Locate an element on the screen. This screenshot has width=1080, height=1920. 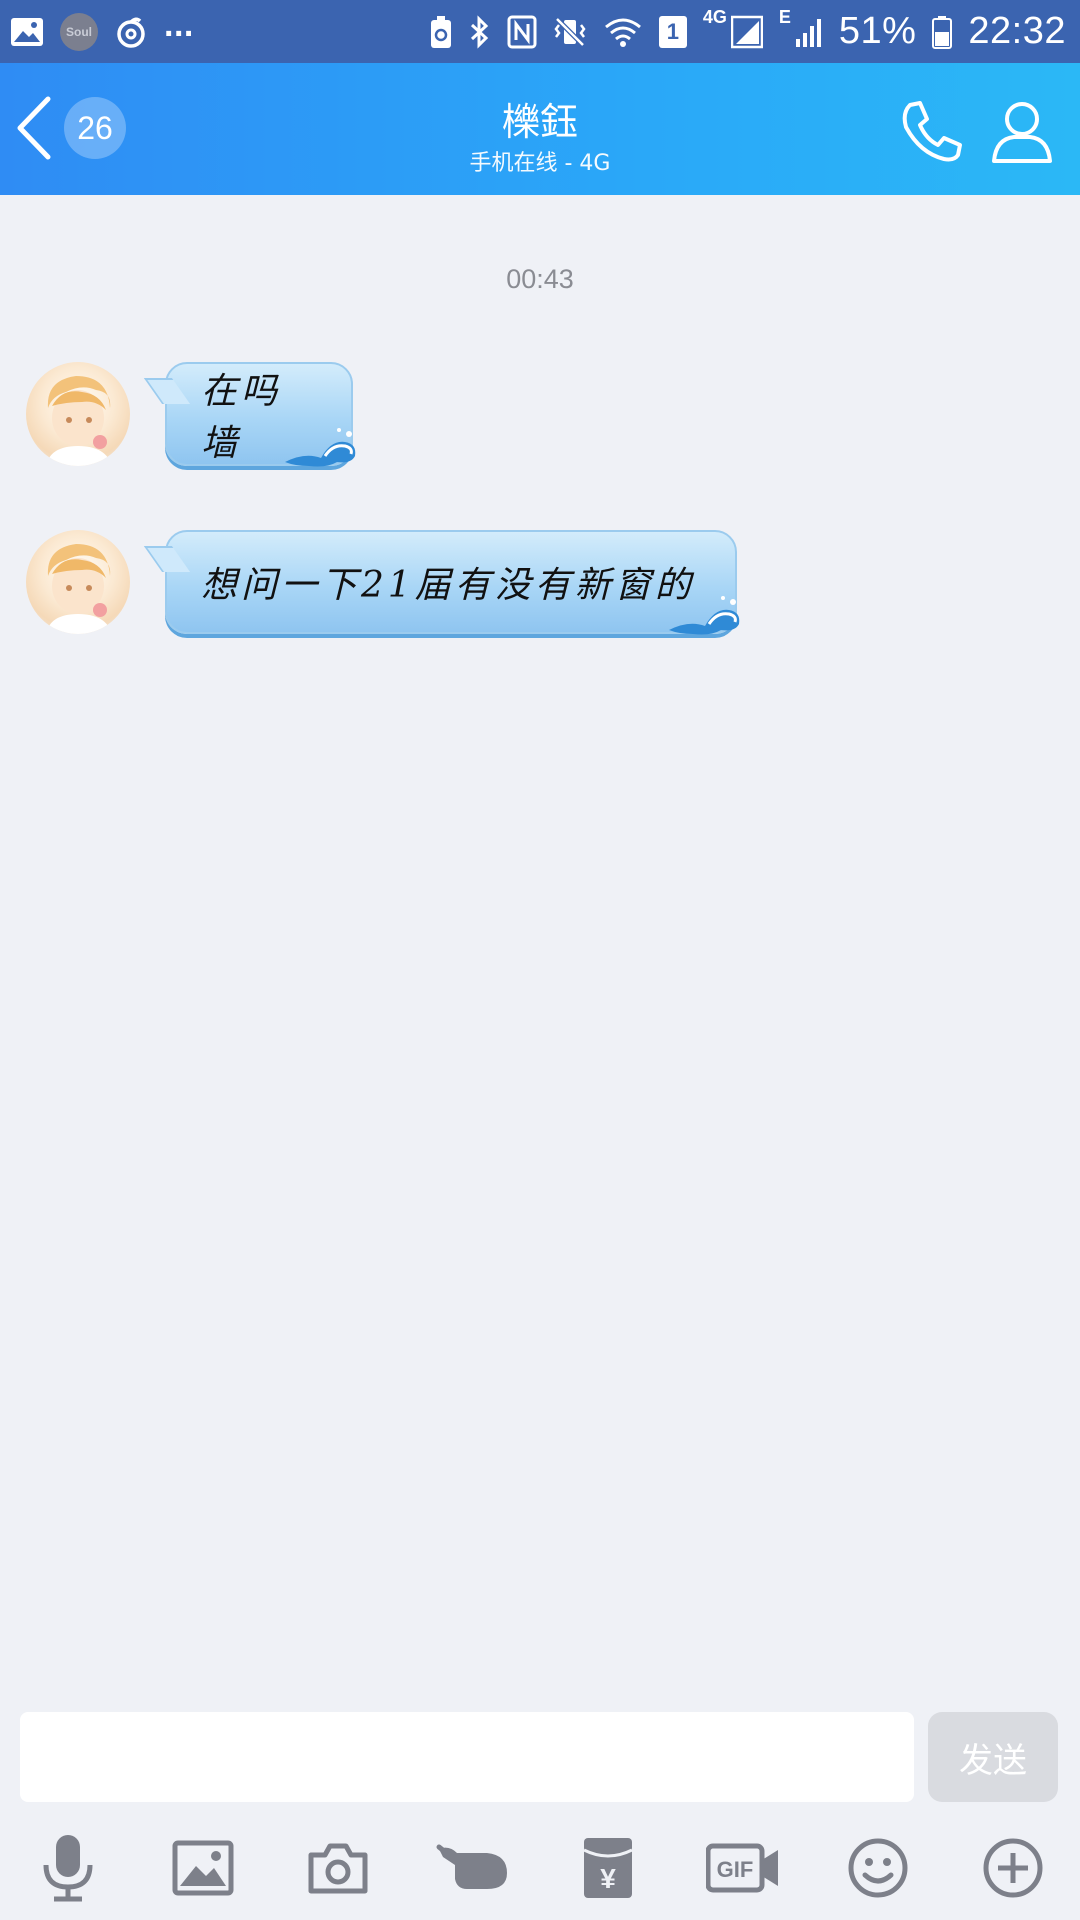
emoji-button is located at coordinates (878, 1868).